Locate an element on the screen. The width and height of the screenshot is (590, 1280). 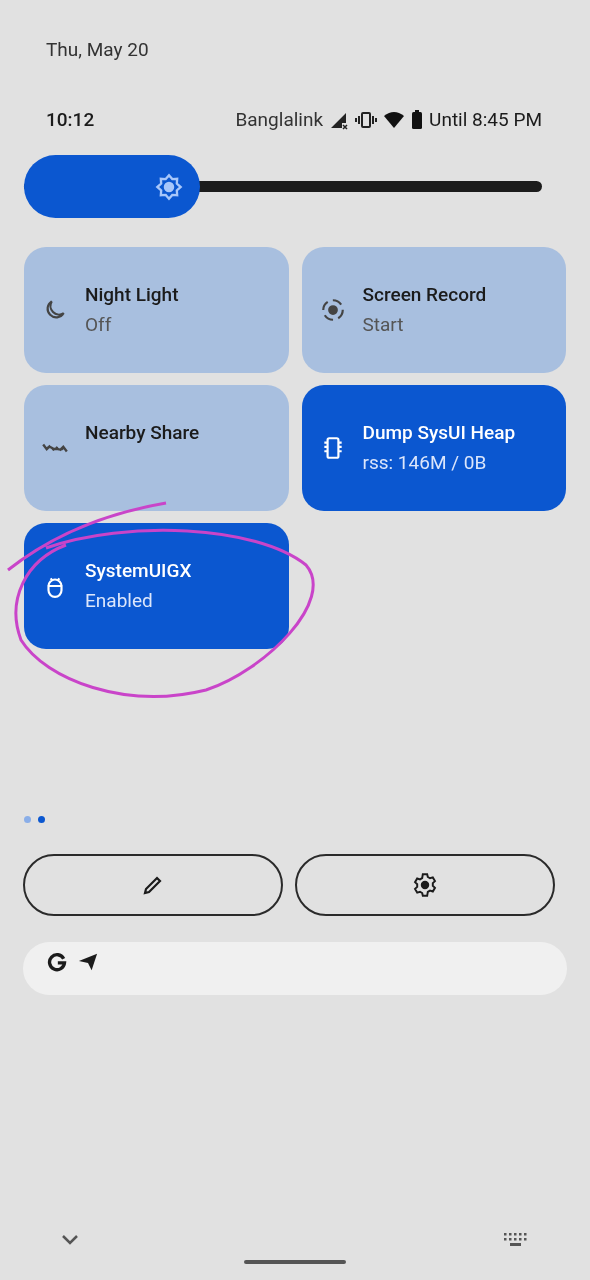
tile-status: Start is located at coordinates (383, 325).